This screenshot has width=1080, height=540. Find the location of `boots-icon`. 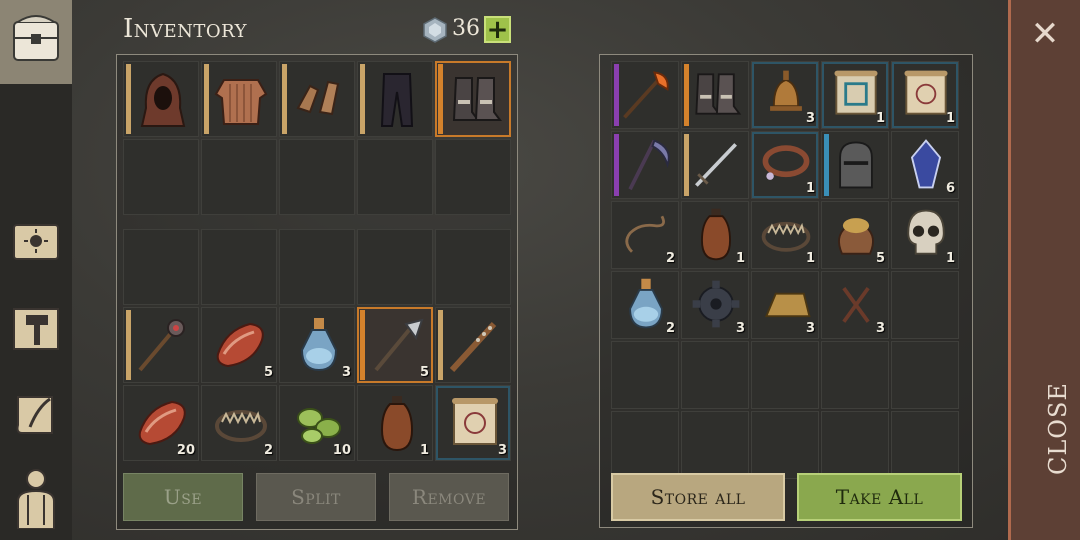

boots-icon is located at coordinates (718, 94).